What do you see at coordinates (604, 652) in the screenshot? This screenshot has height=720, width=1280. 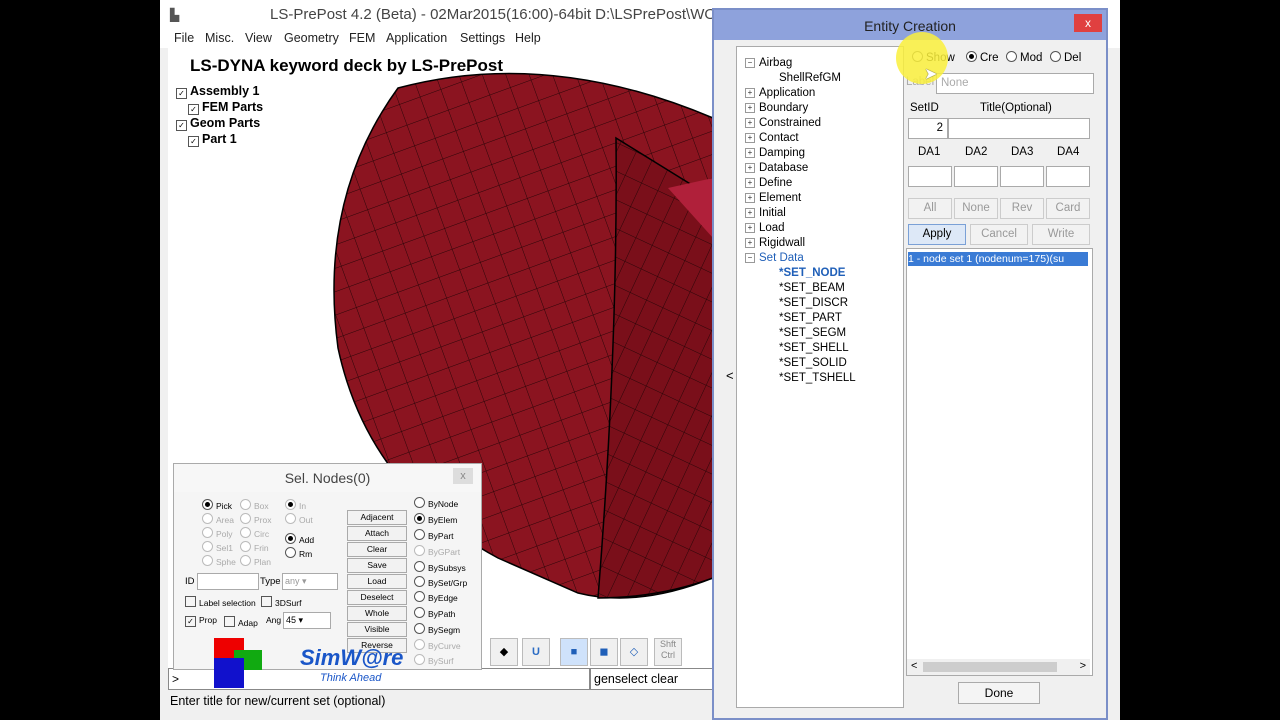 I see `shaded-cube-icon: ◼` at bounding box center [604, 652].